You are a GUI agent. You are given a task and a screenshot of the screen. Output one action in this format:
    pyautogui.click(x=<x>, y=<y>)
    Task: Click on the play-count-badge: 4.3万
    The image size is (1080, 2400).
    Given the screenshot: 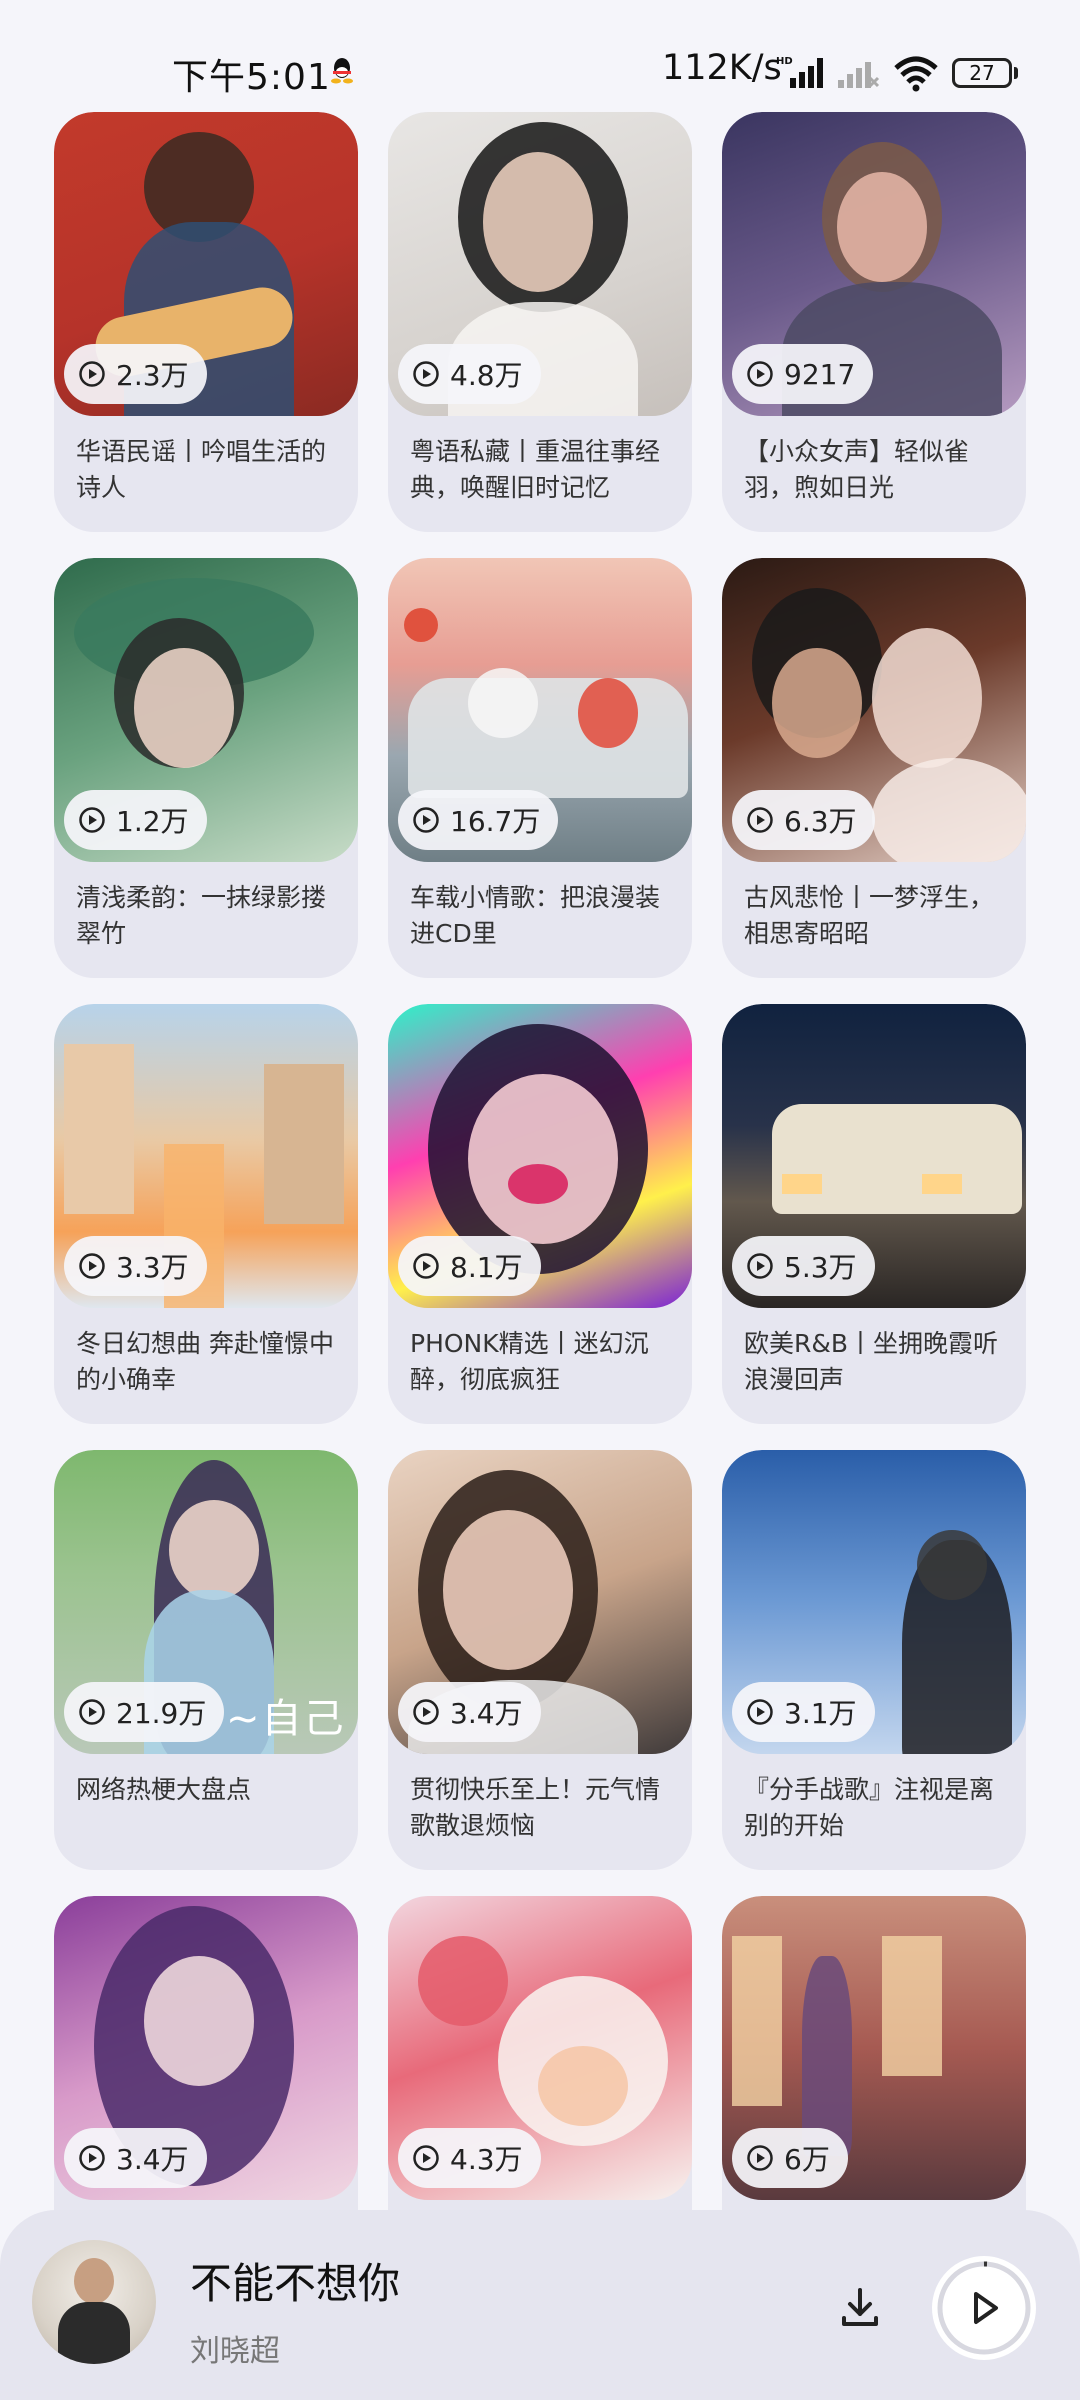 What is the action you would take?
    pyautogui.click(x=469, y=2158)
    